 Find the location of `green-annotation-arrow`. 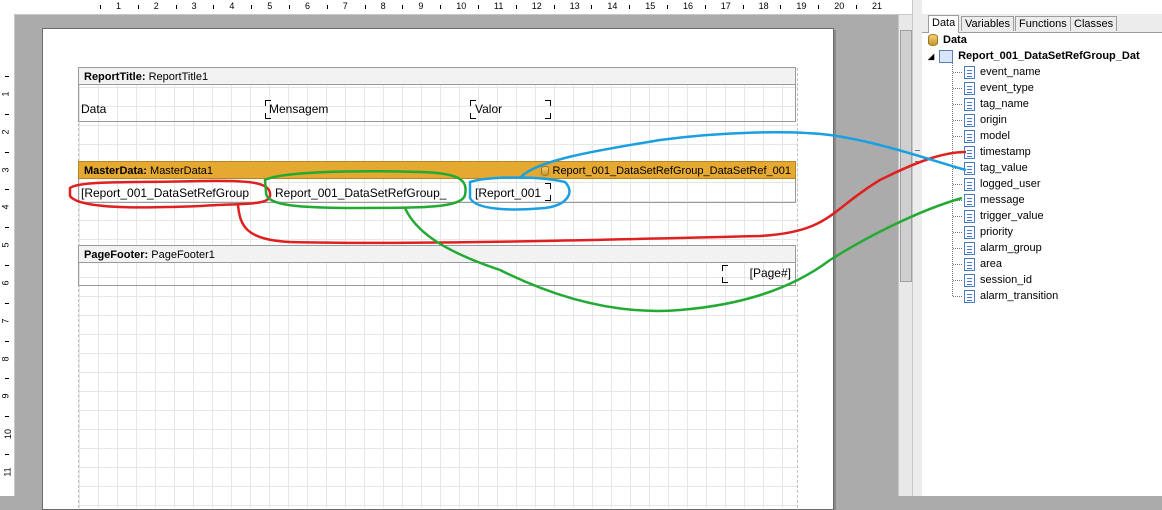

green-annotation-arrow is located at coordinates (683, 254).